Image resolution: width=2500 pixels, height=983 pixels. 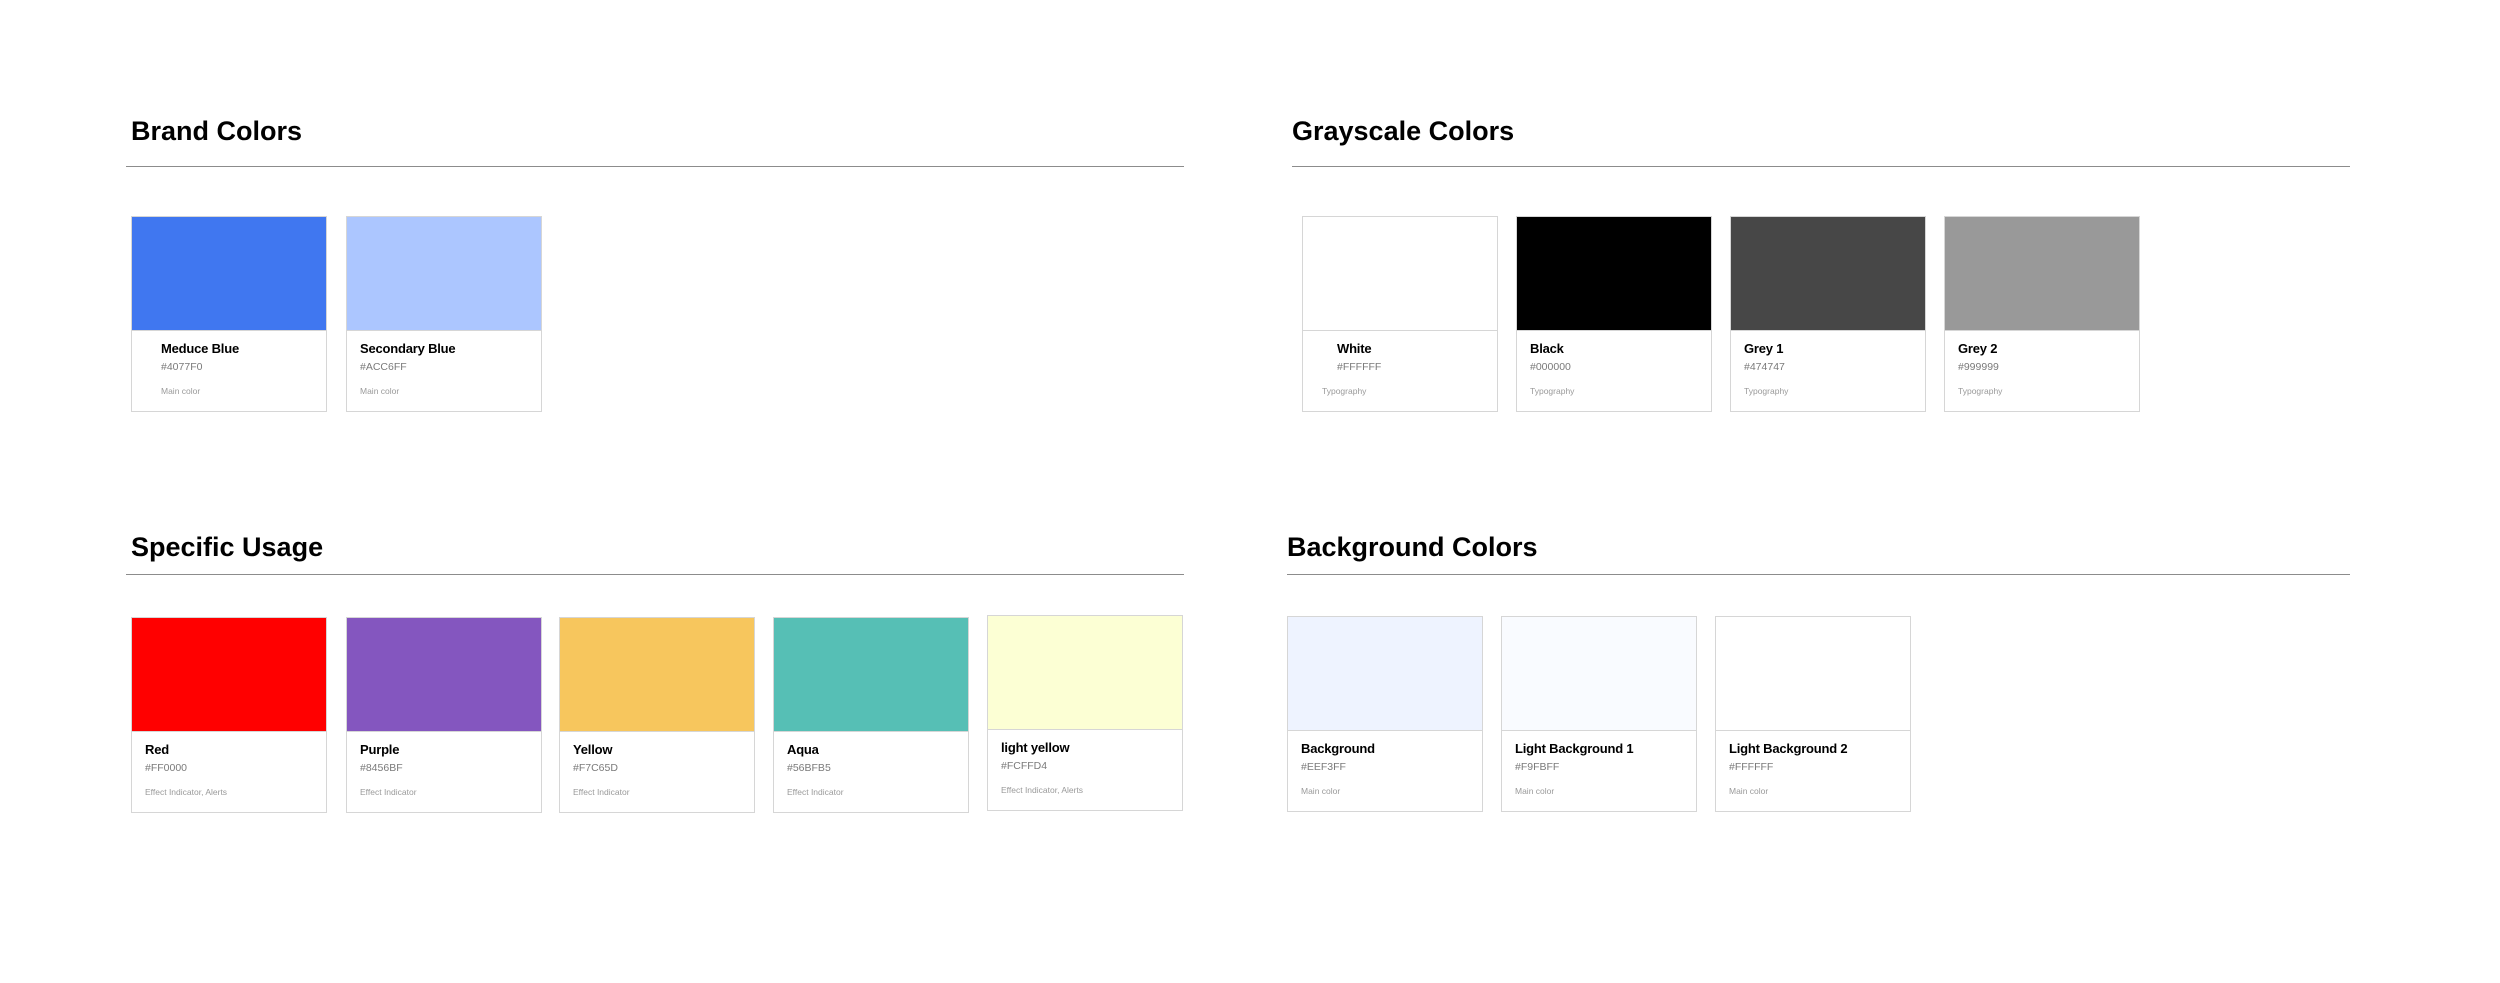 I want to click on color-hex: #56BFB5, so click(x=809, y=768).